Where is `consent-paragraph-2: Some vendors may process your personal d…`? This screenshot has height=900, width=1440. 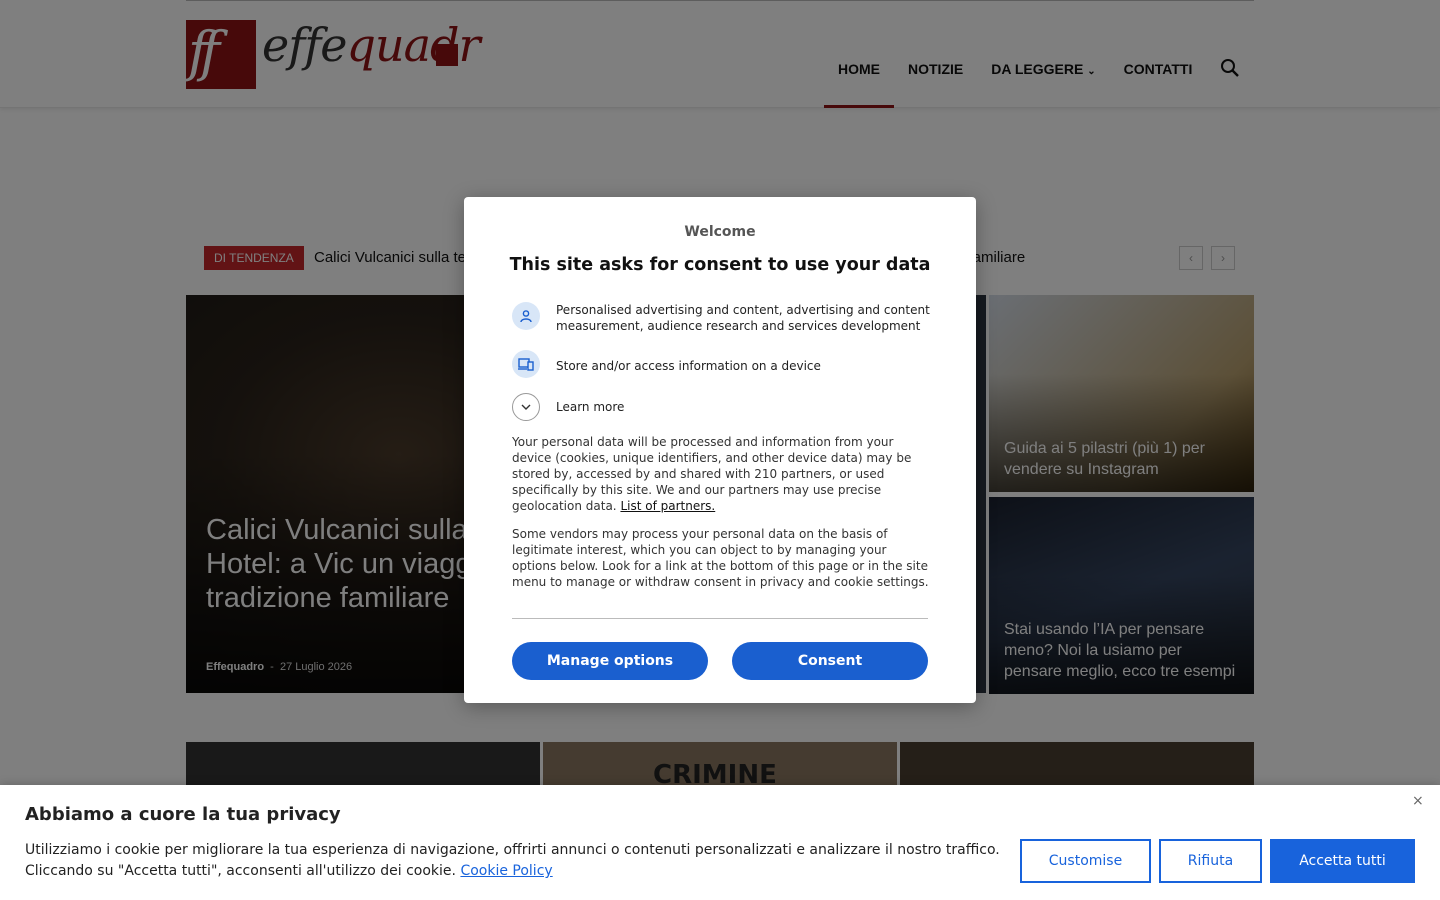 consent-paragraph-2: Some vendors may process your personal d… is located at coordinates (720, 558).